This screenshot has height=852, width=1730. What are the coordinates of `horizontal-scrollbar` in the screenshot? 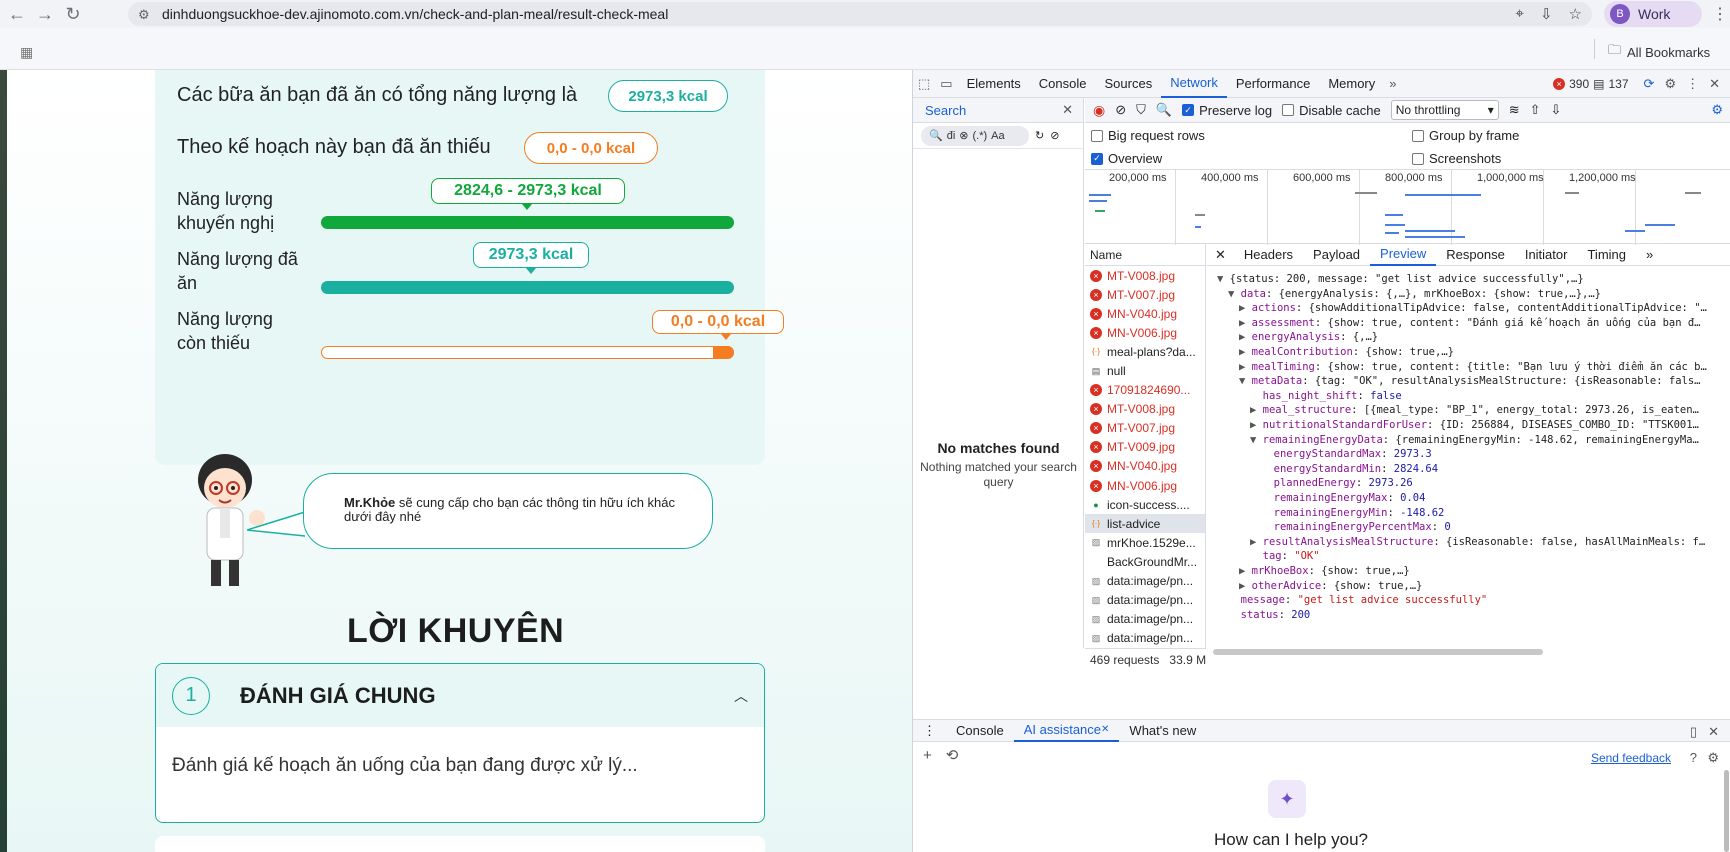 It's located at (1378, 652).